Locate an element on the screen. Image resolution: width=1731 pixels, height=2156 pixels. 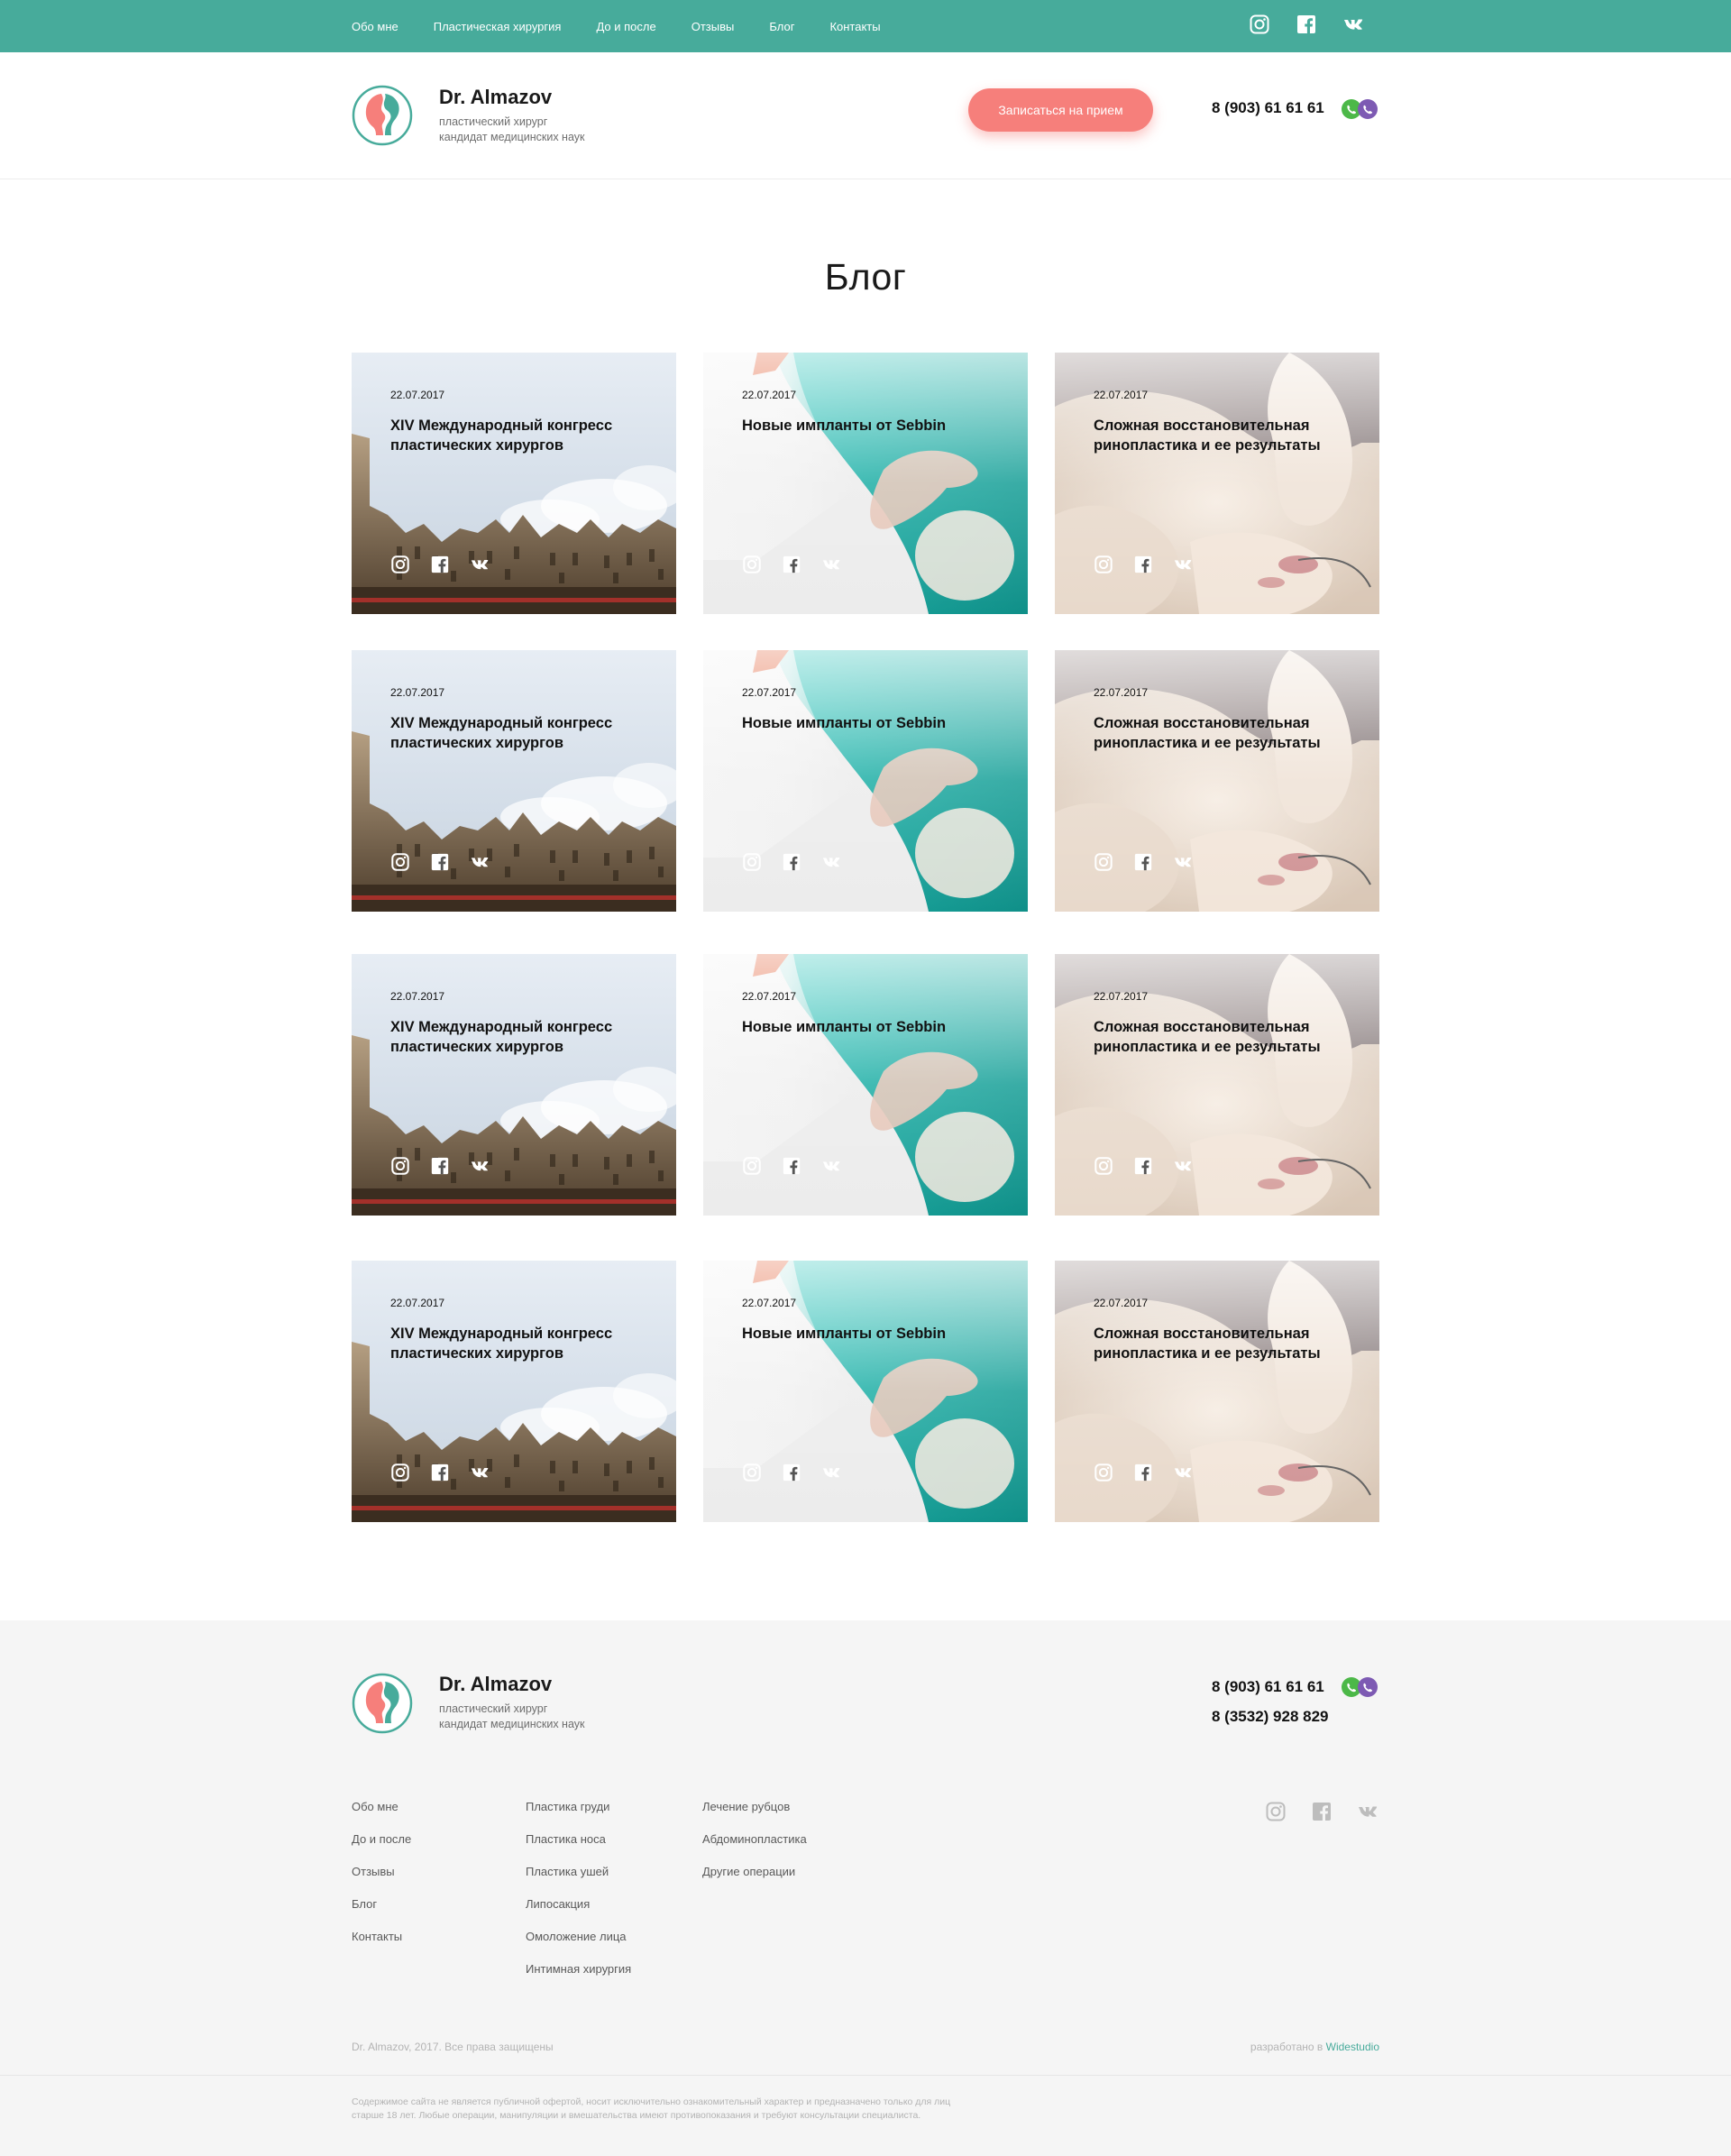
nav-item-contacts: Контакты is located at coordinates (854, 26).